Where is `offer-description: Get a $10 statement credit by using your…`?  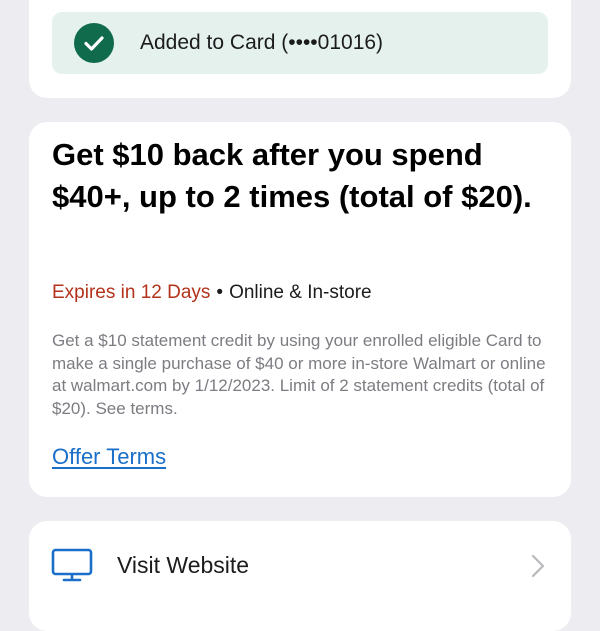 offer-description: Get a $10 statement credit by using your… is located at coordinates (299, 374).